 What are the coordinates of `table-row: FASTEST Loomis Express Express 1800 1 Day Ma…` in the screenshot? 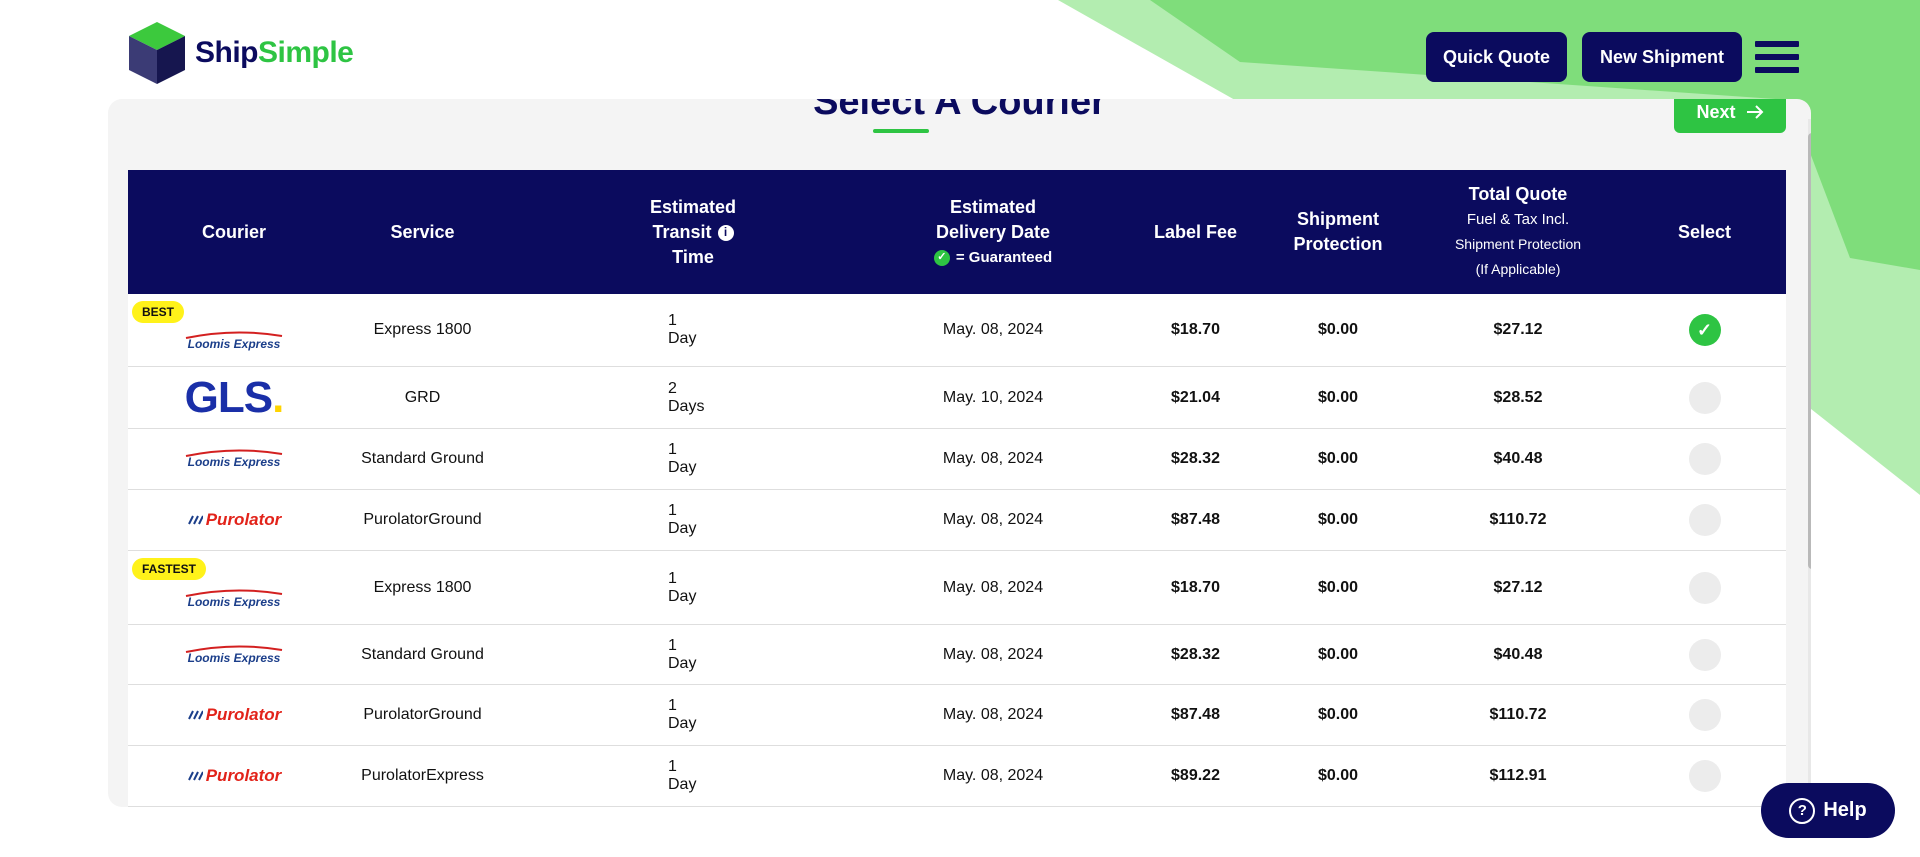 It's located at (957, 588).